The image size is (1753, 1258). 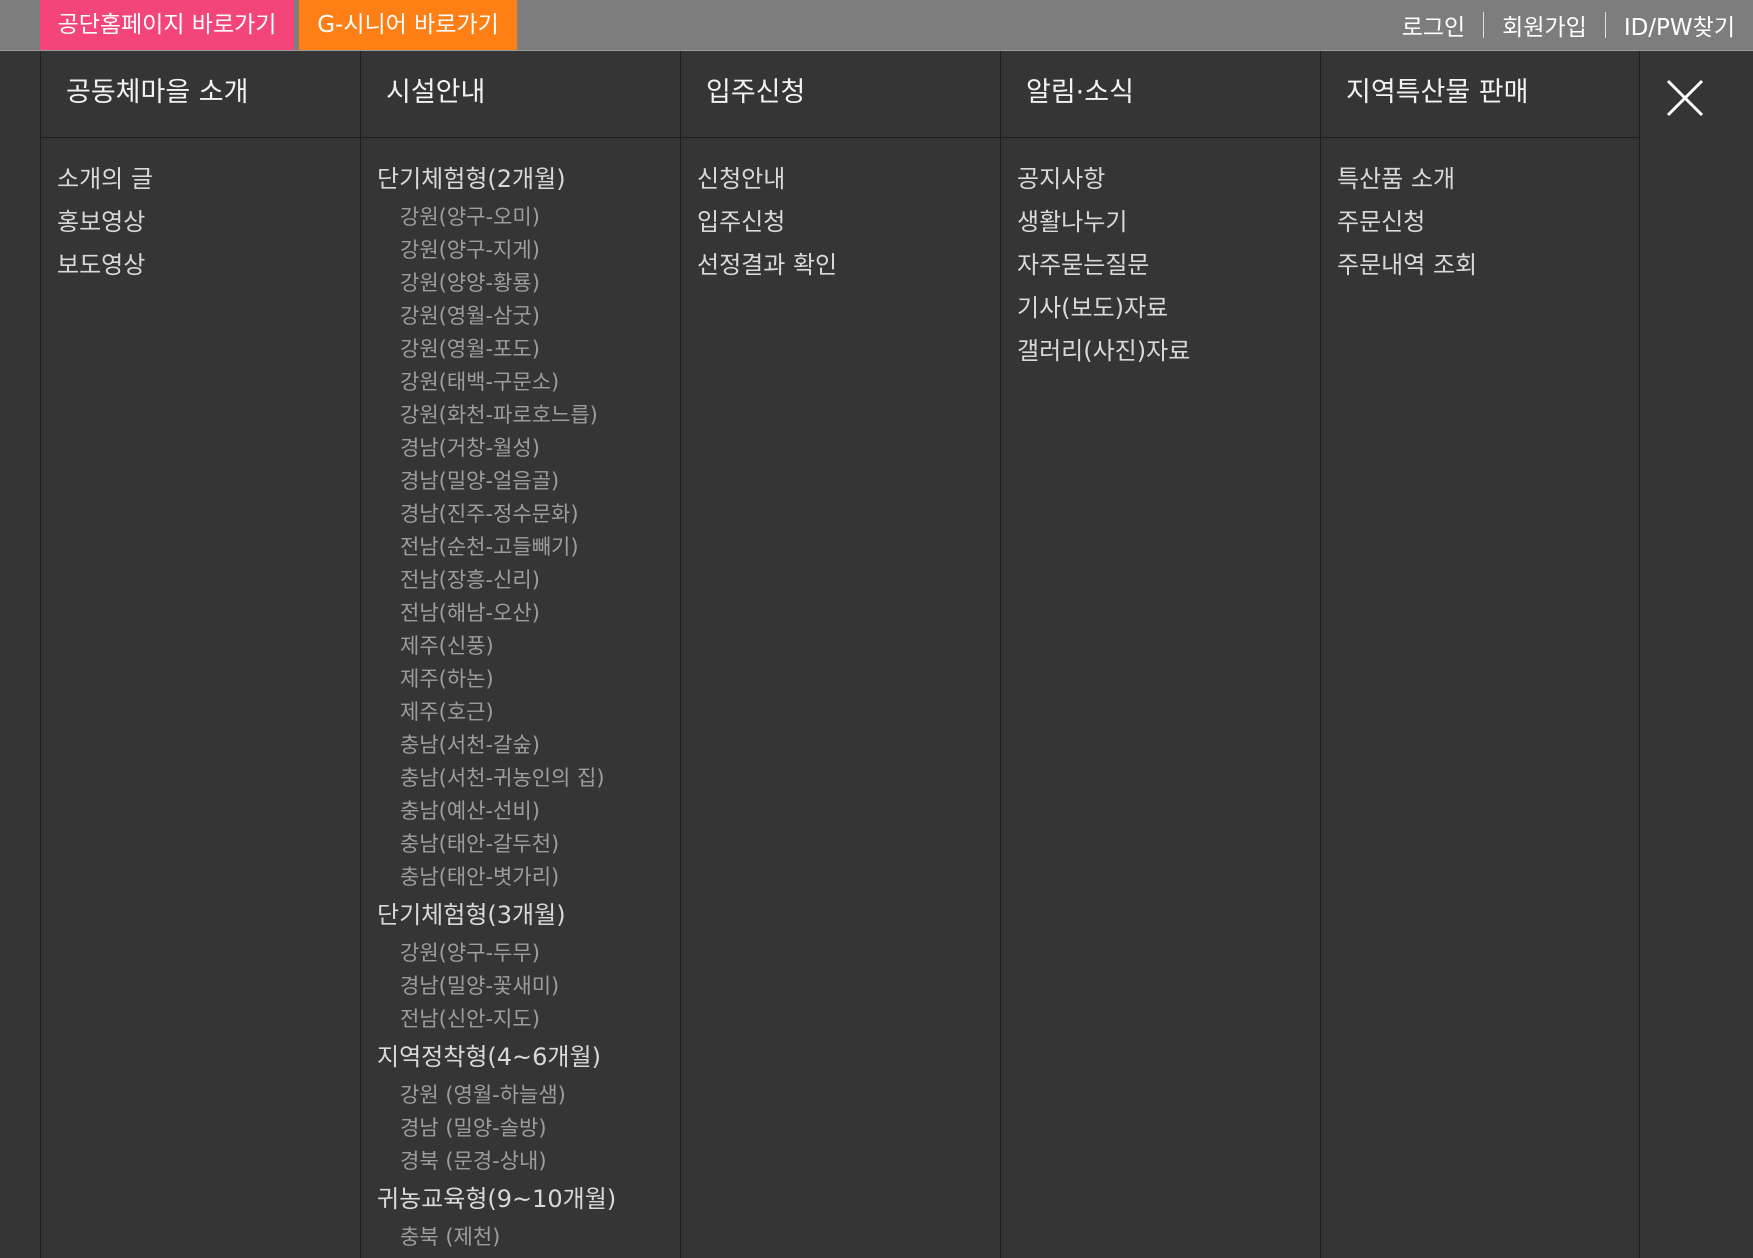 What do you see at coordinates (528, 250) in the screenshot?
I see `menu-subitem: 강원(양구-지게)` at bounding box center [528, 250].